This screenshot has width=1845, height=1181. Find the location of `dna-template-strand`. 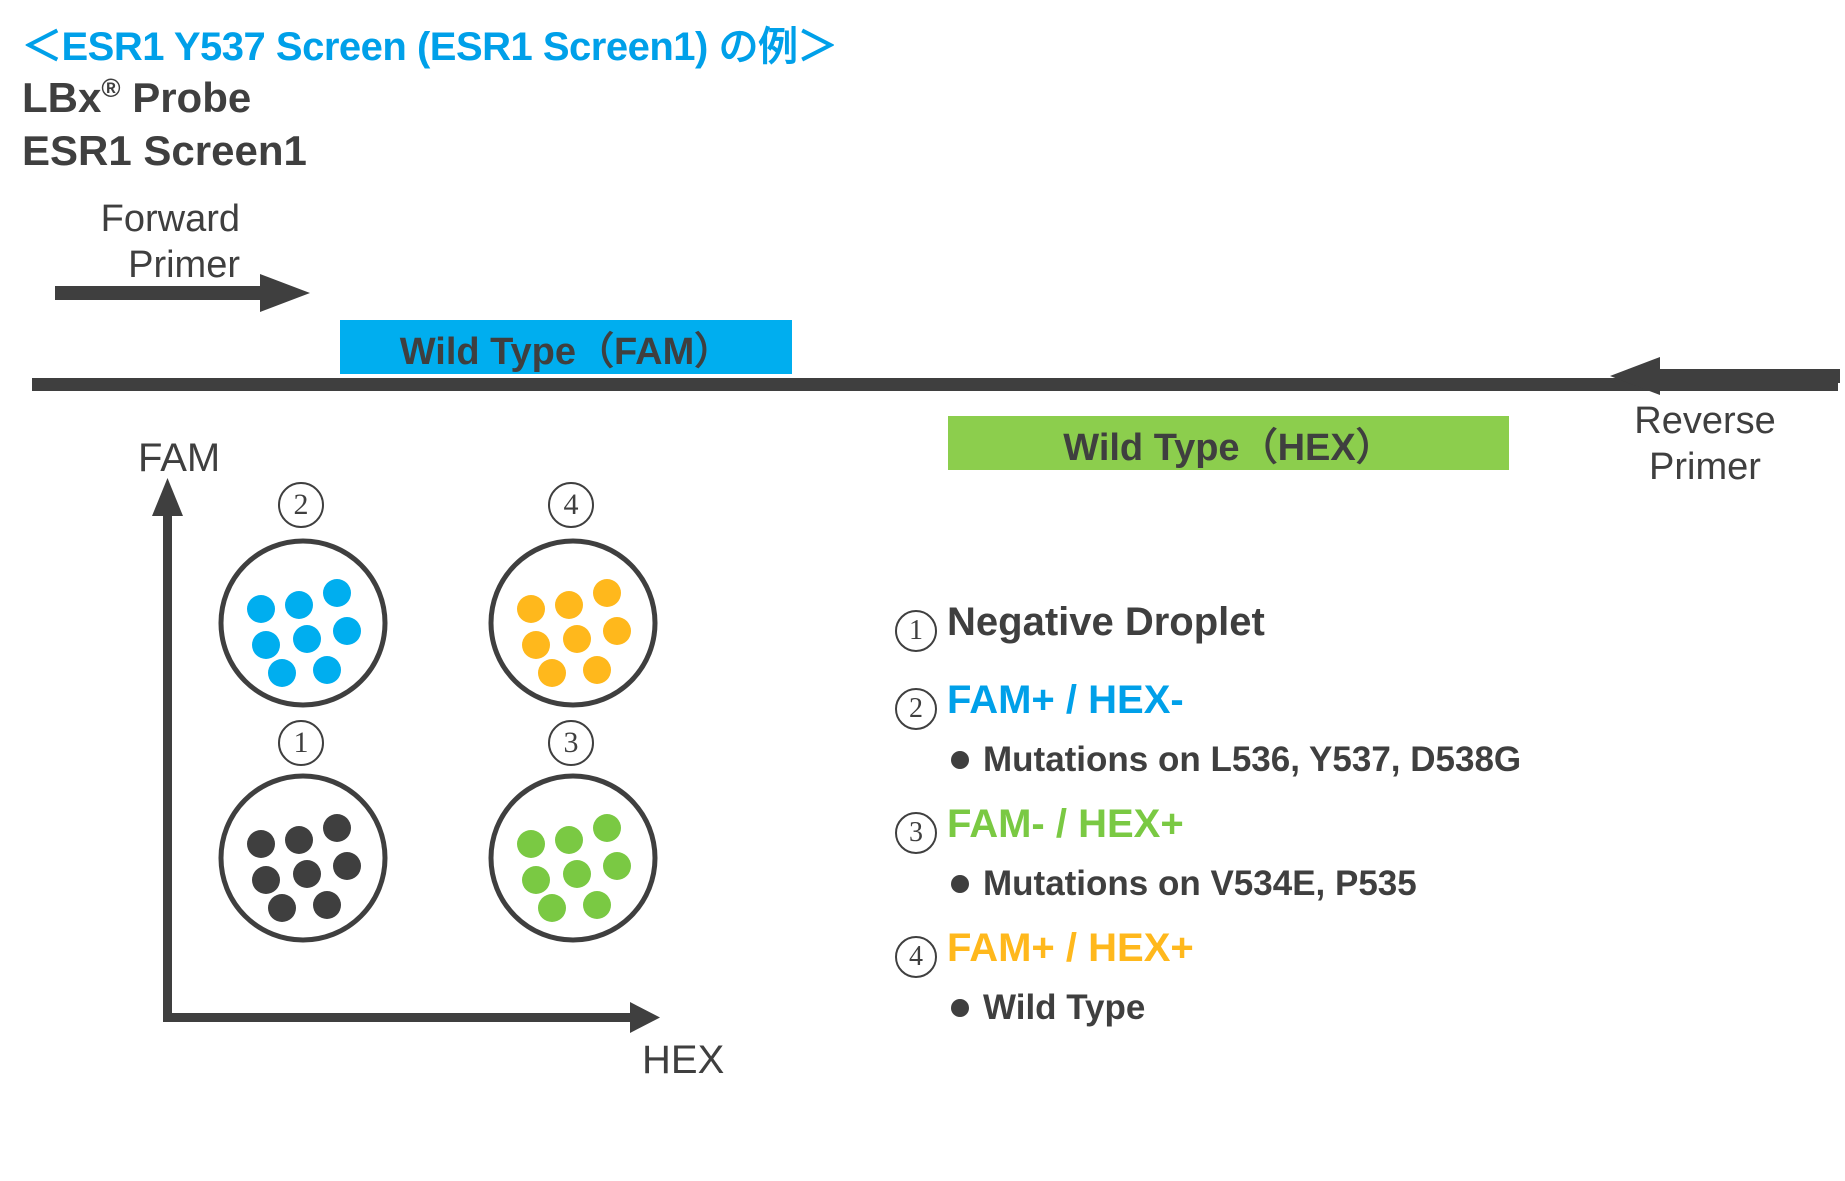

dna-template-strand is located at coordinates (935, 384).